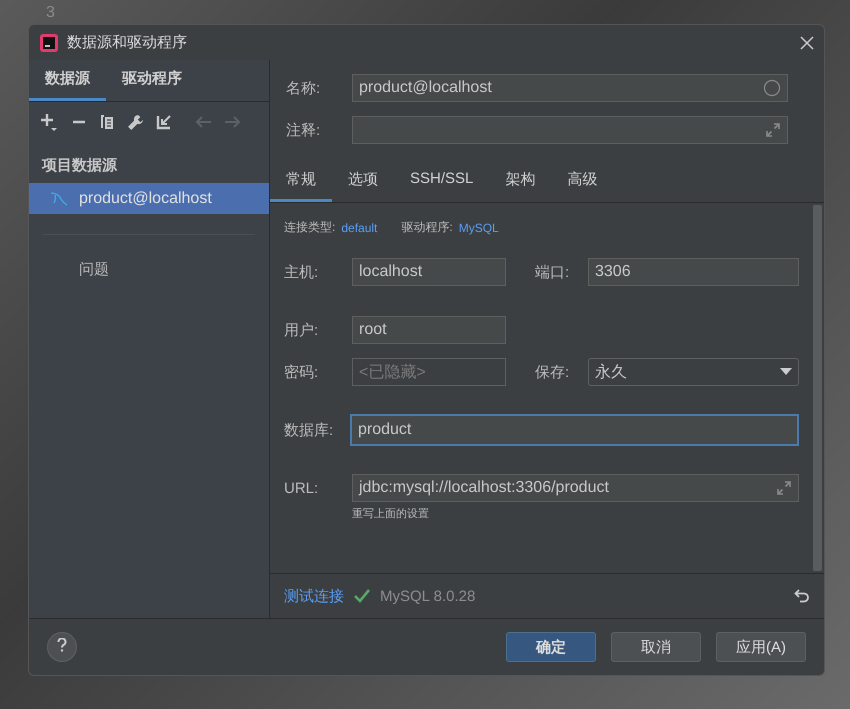 This screenshot has height=709, width=850. I want to click on window-title: 数据源和驱动程序, so click(127, 42).